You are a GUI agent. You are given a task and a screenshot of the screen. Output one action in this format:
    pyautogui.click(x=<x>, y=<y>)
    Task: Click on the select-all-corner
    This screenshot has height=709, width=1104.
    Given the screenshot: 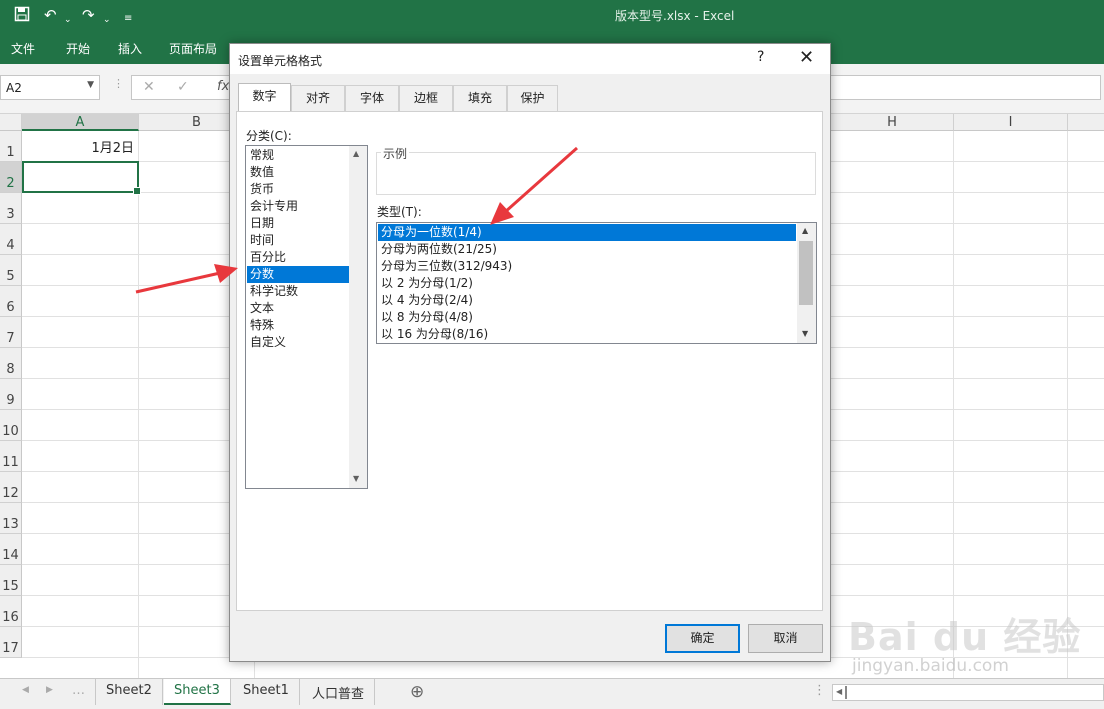 What is the action you would take?
    pyautogui.click(x=11, y=122)
    